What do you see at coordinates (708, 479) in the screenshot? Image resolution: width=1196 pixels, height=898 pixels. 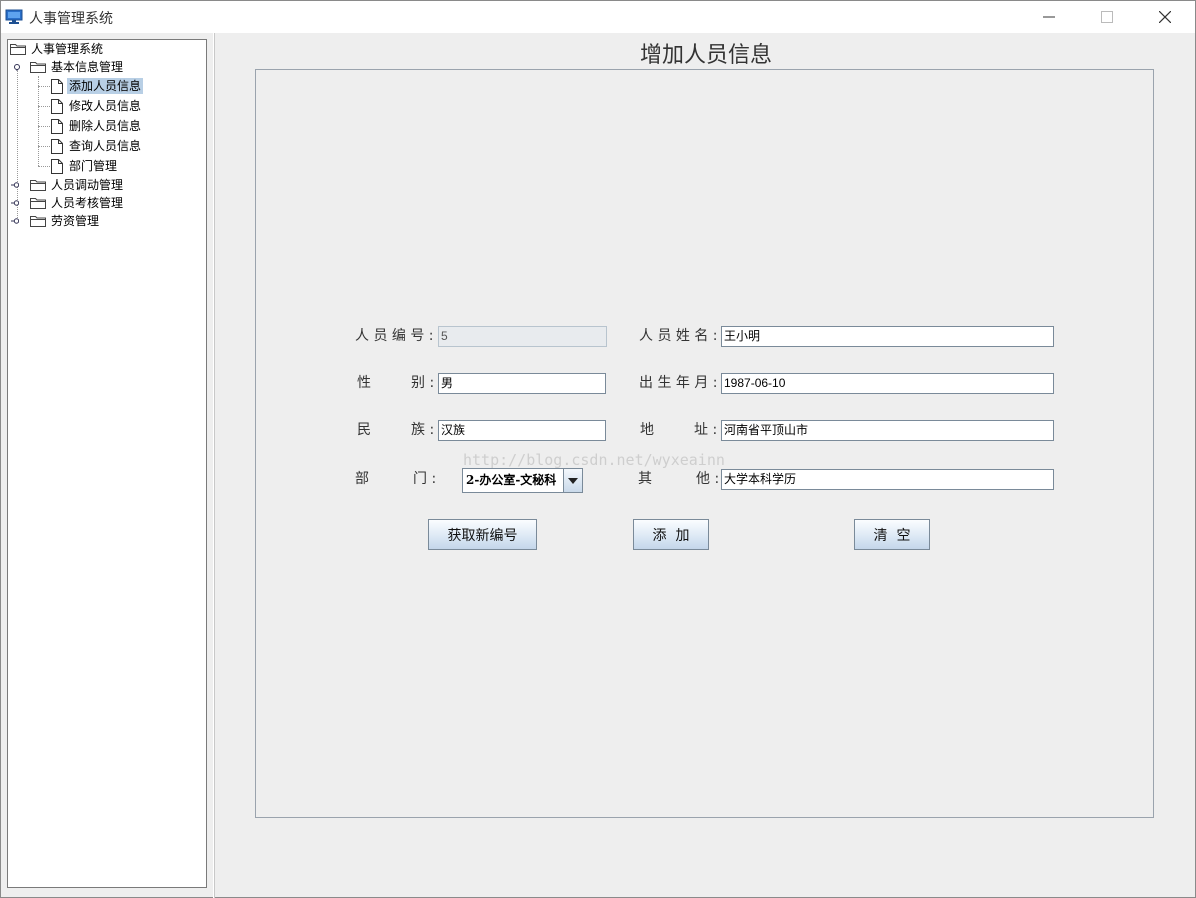 I see `label-other-b: 他 :` at bounding box center [708, 479].